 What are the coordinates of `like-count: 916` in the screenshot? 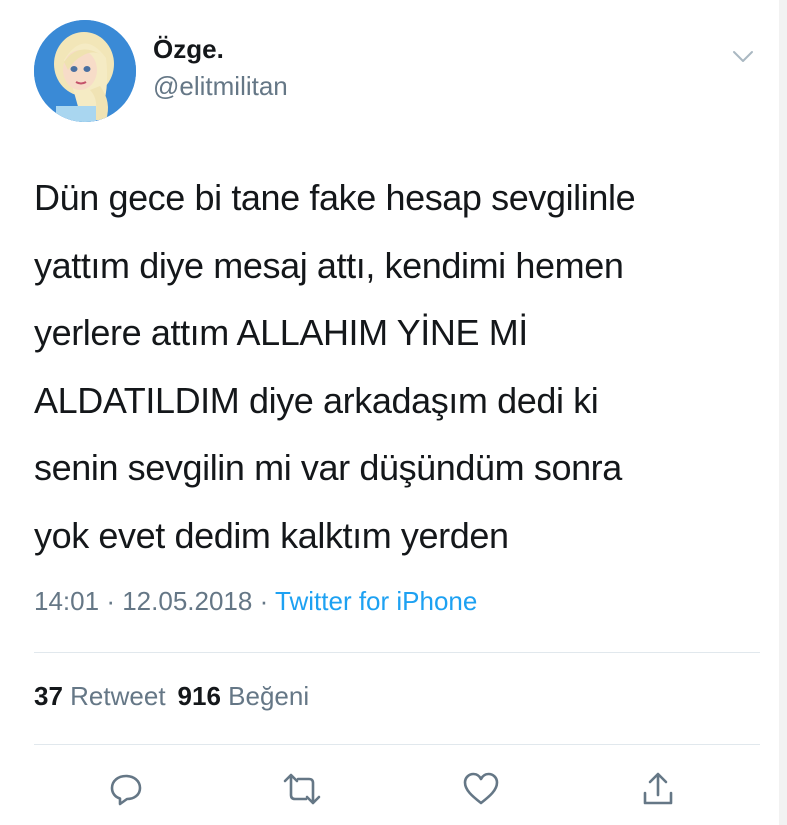 It's located at (199, 696).